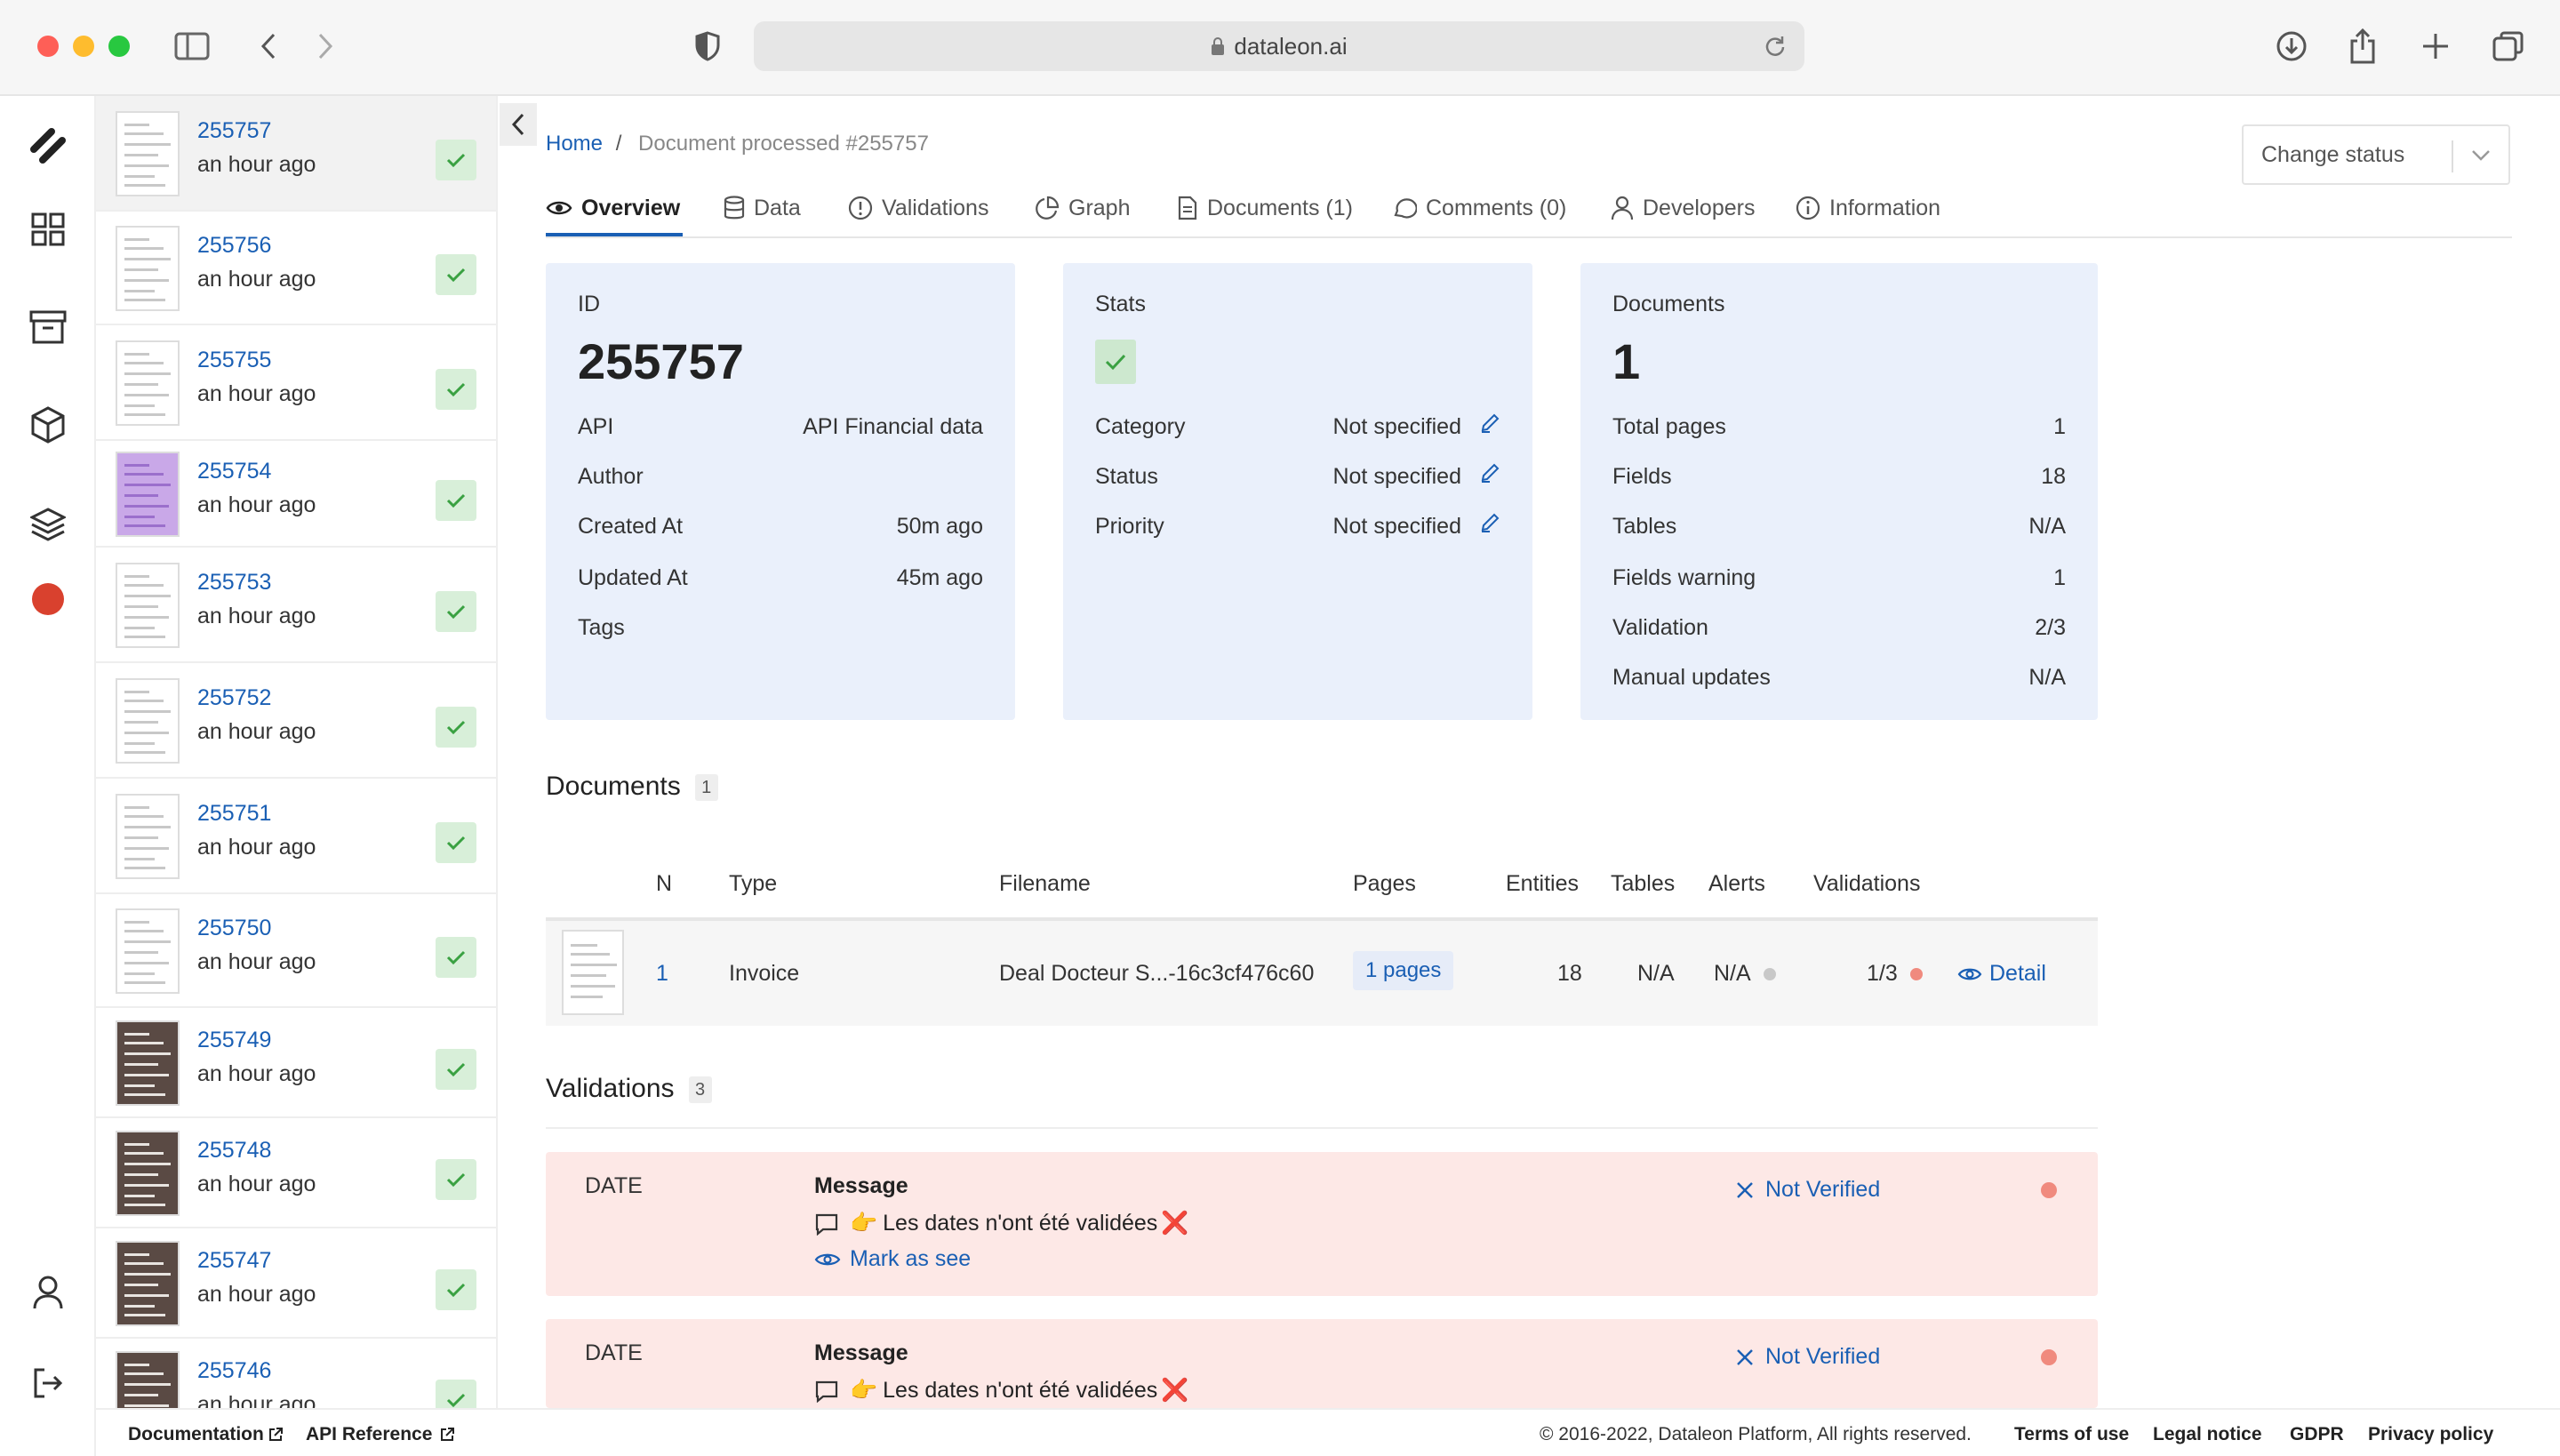  Describe the element at coordinates (296, 605) in the screenshot. I see `document-list-item: 255753 an hour ago` at that location.